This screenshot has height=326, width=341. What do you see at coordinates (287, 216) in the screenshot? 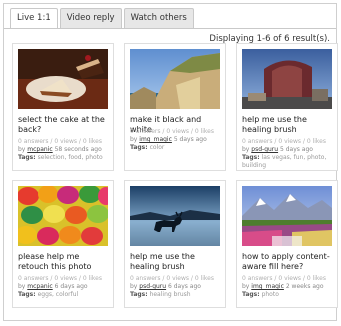
I see `thumbnail-flowers` at bounding box center [287, 216].